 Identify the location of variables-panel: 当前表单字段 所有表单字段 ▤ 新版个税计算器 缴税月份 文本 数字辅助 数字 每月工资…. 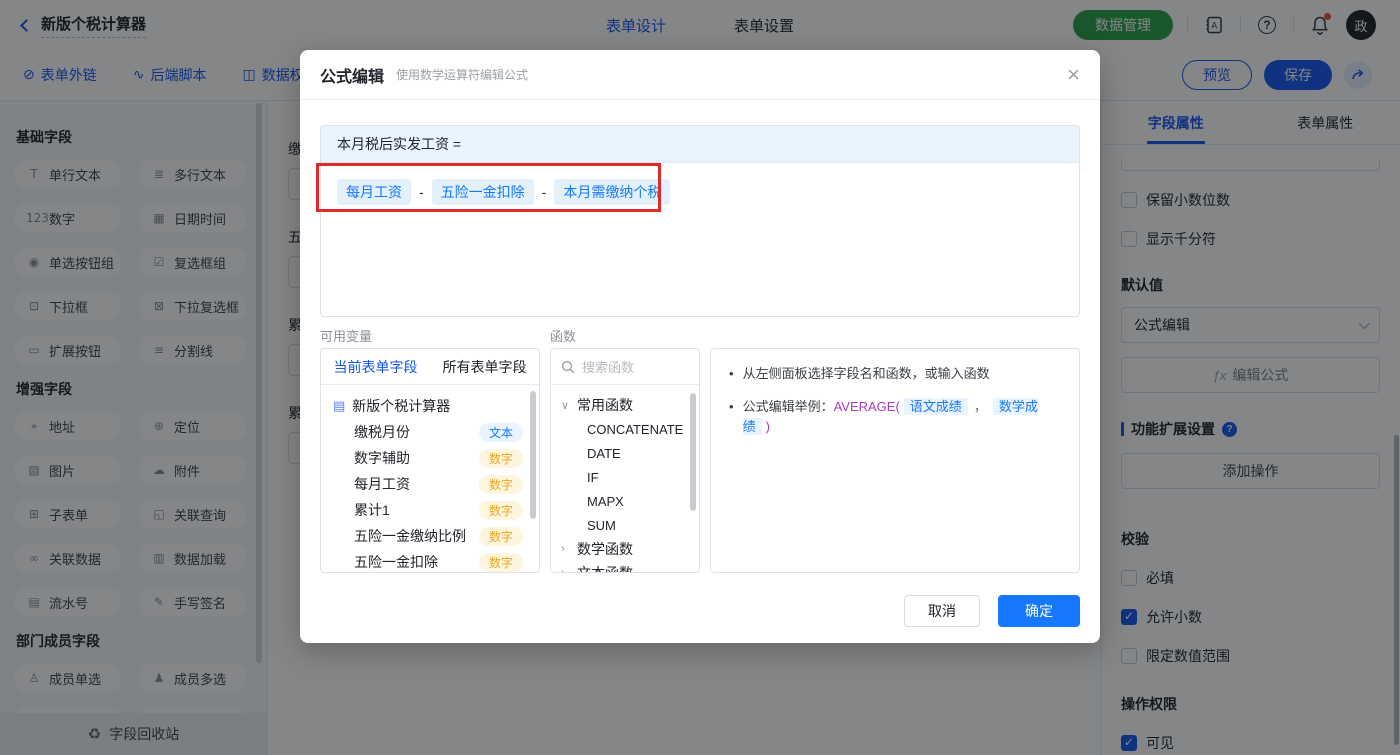
(430, 460).